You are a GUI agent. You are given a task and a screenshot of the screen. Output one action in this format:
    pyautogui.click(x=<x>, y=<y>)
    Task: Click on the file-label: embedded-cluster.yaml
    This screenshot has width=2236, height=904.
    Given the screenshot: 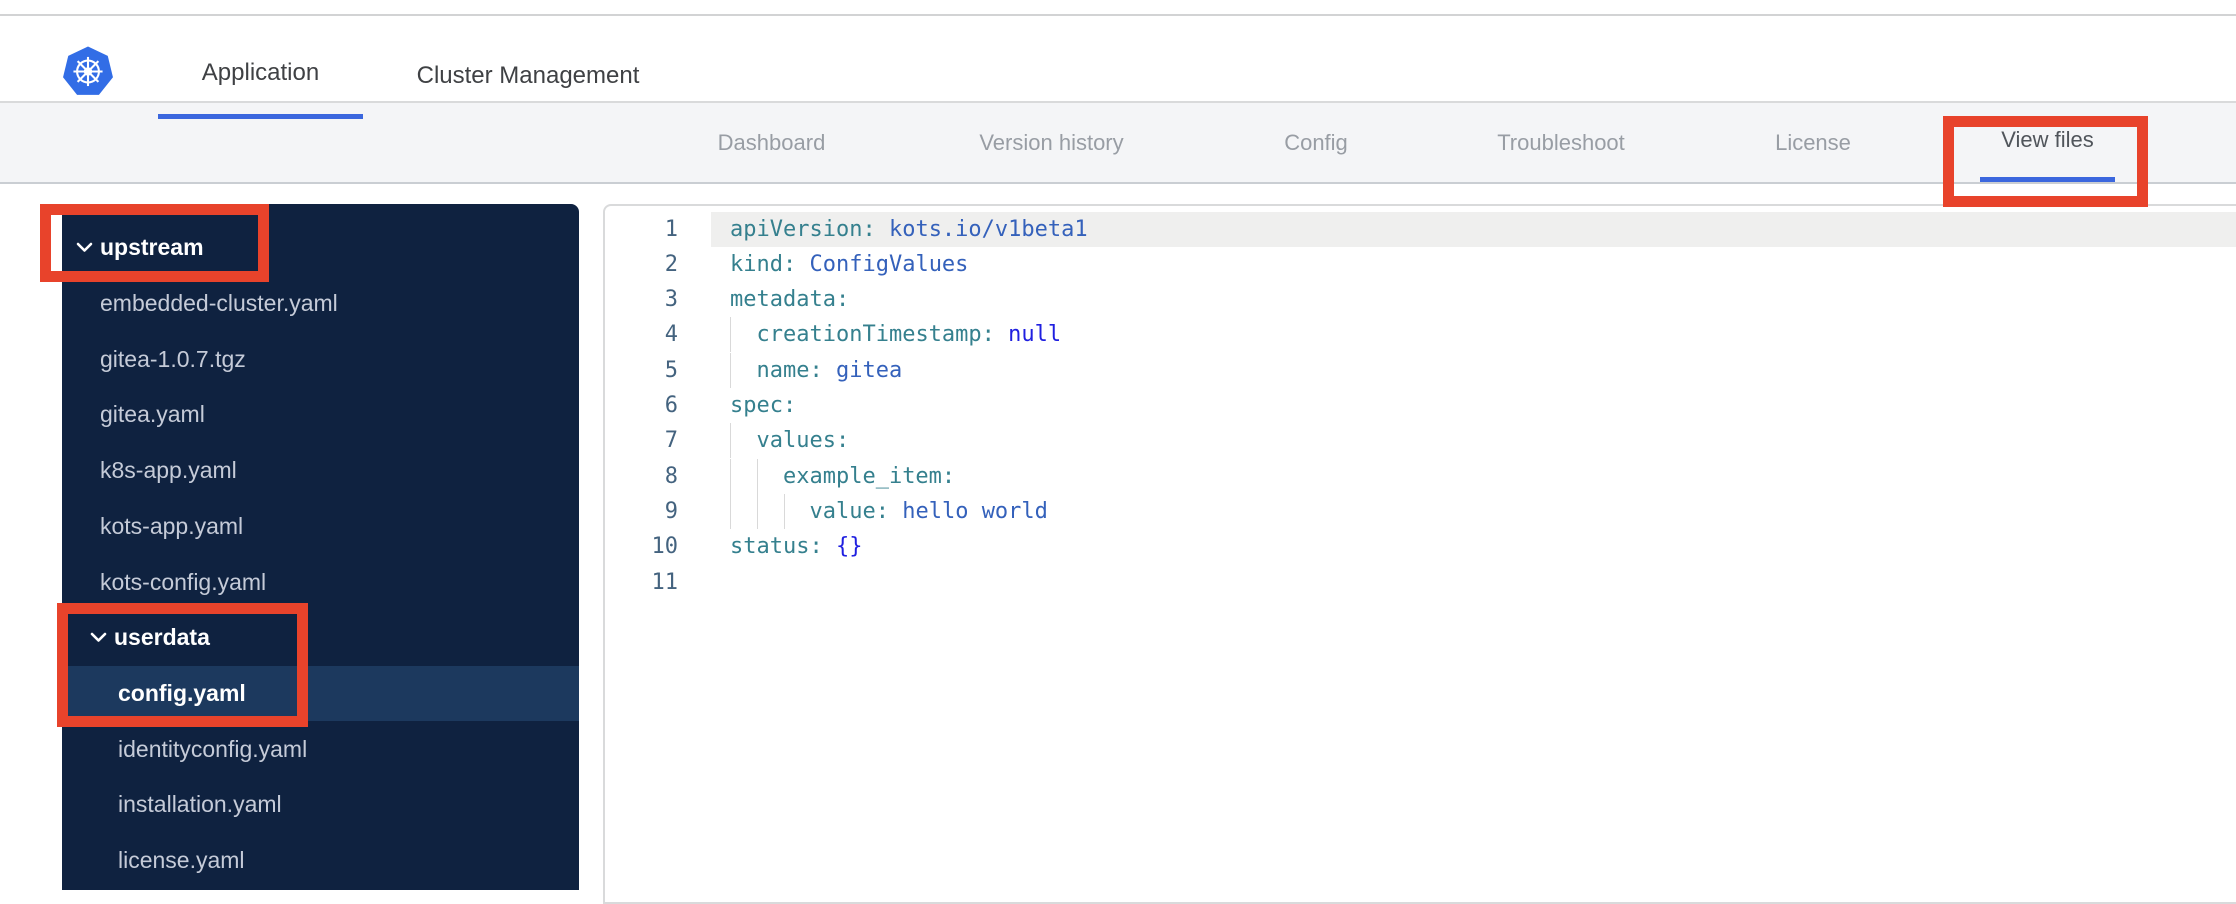 What is the action you would take?
    pyautogui.click(x=219, y=303)
    